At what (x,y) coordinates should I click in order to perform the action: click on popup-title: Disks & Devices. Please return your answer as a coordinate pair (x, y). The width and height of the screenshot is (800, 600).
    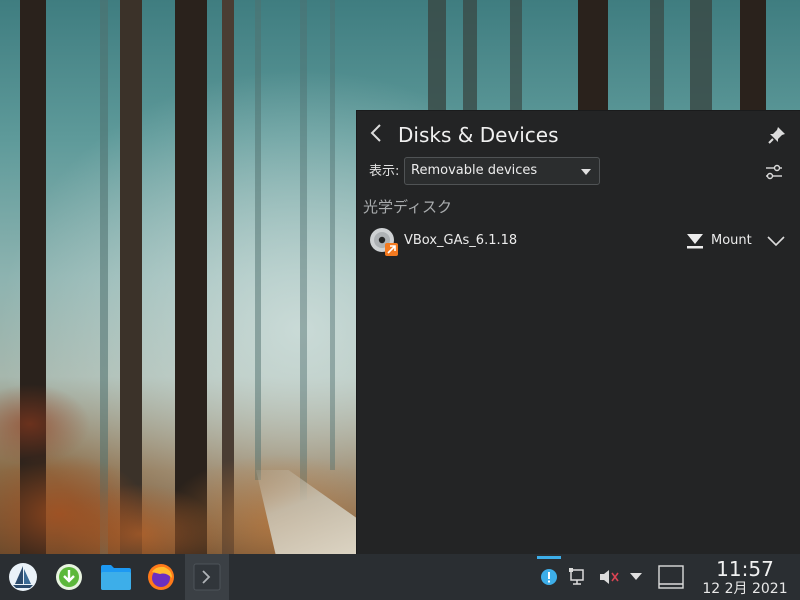
    Looking at the image, I should click on (478, 135).